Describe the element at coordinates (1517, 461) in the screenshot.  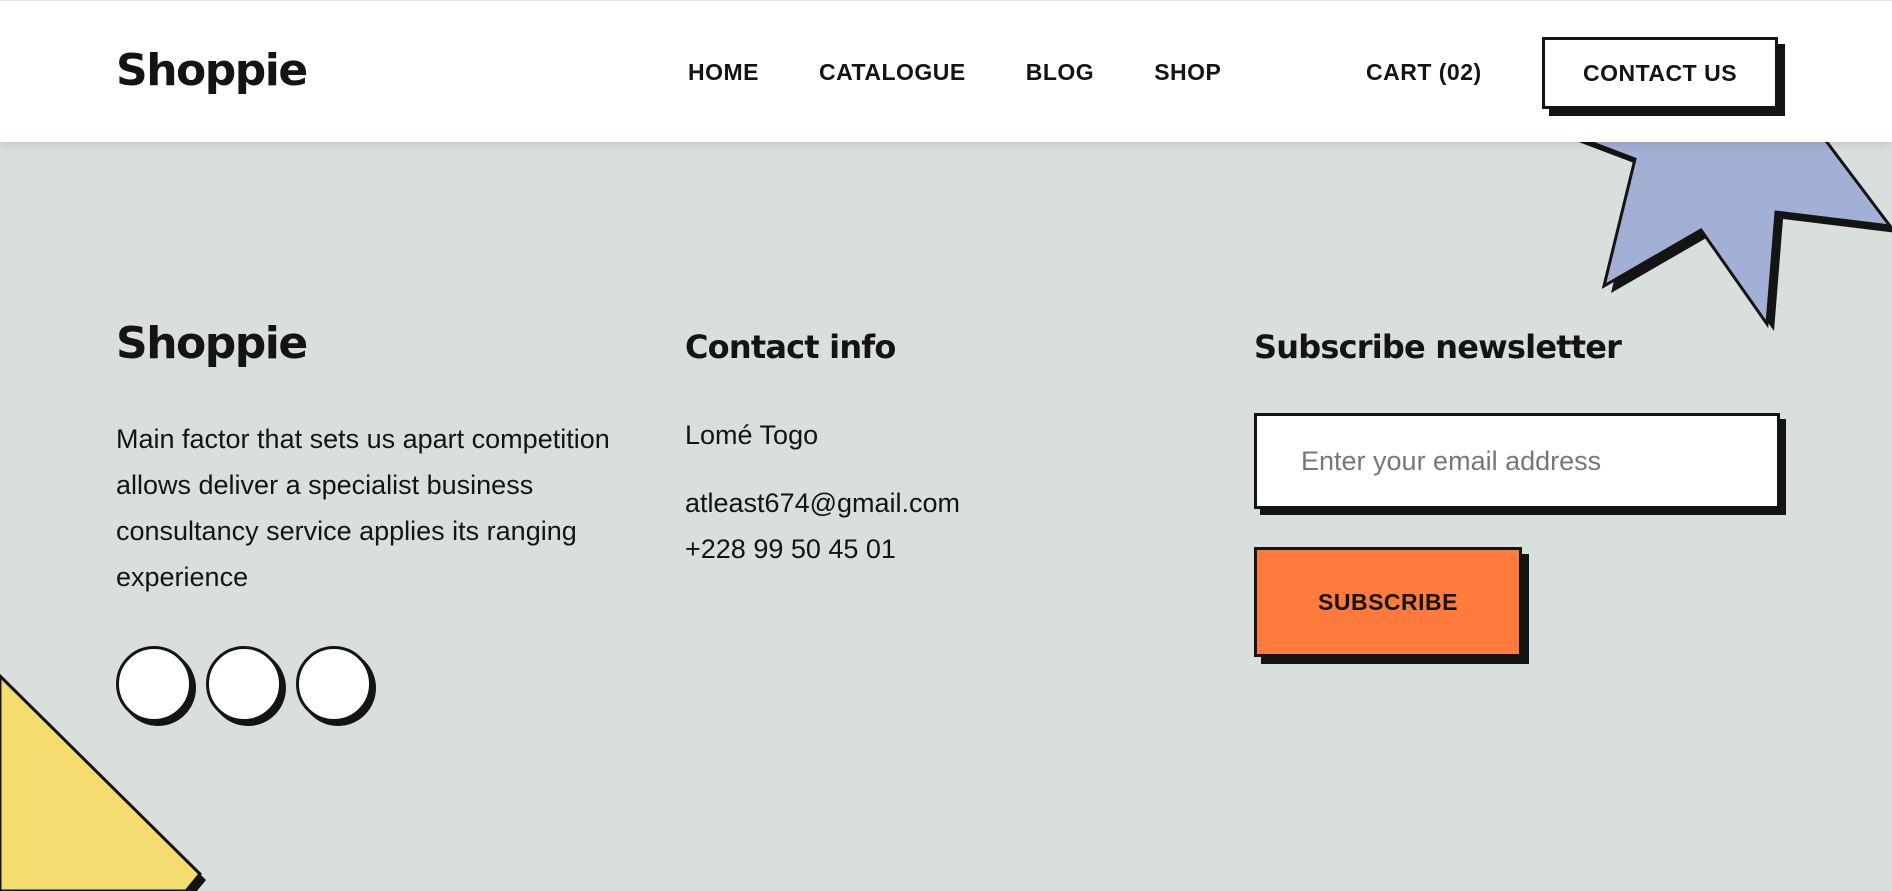
I see `newsletter-email-input` at that location.